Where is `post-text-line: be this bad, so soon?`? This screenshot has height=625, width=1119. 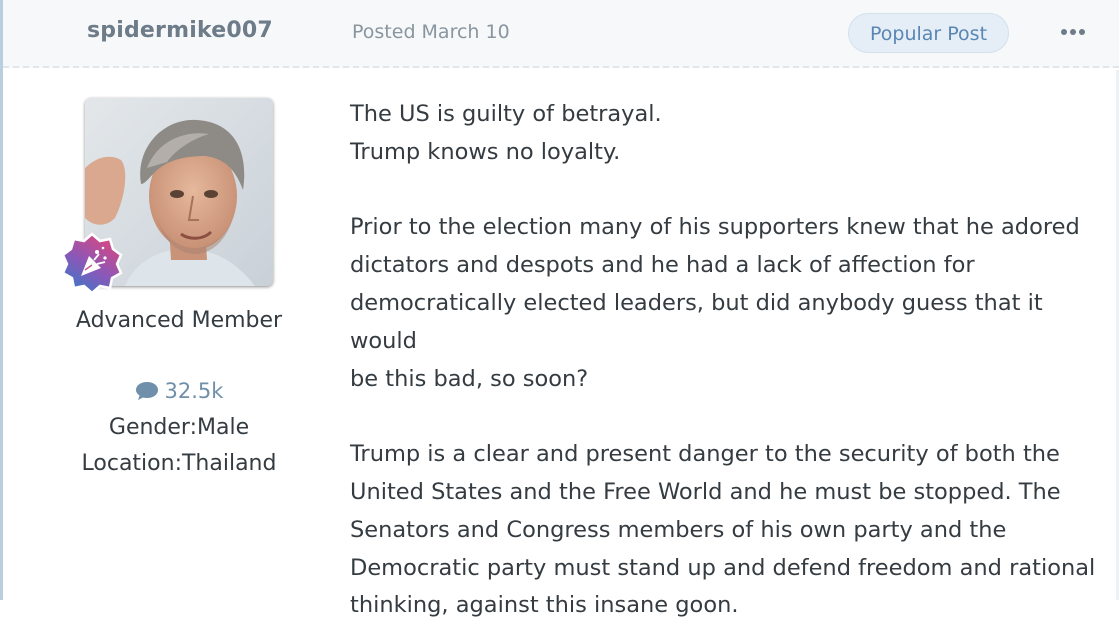 post-text-line: be this bad, so soon? is located at coordinates (469, 378).